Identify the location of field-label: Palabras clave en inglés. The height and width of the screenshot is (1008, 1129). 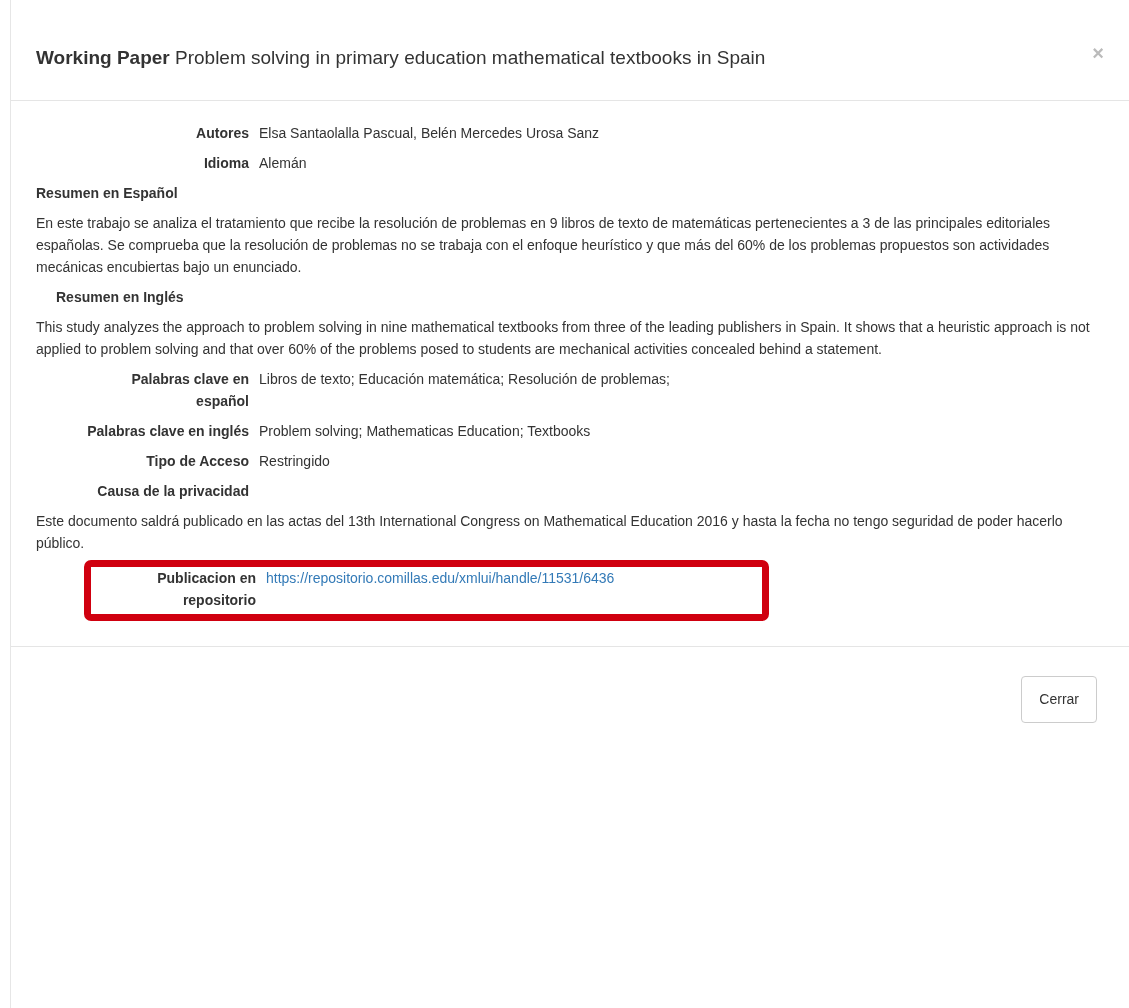
(167, 431).